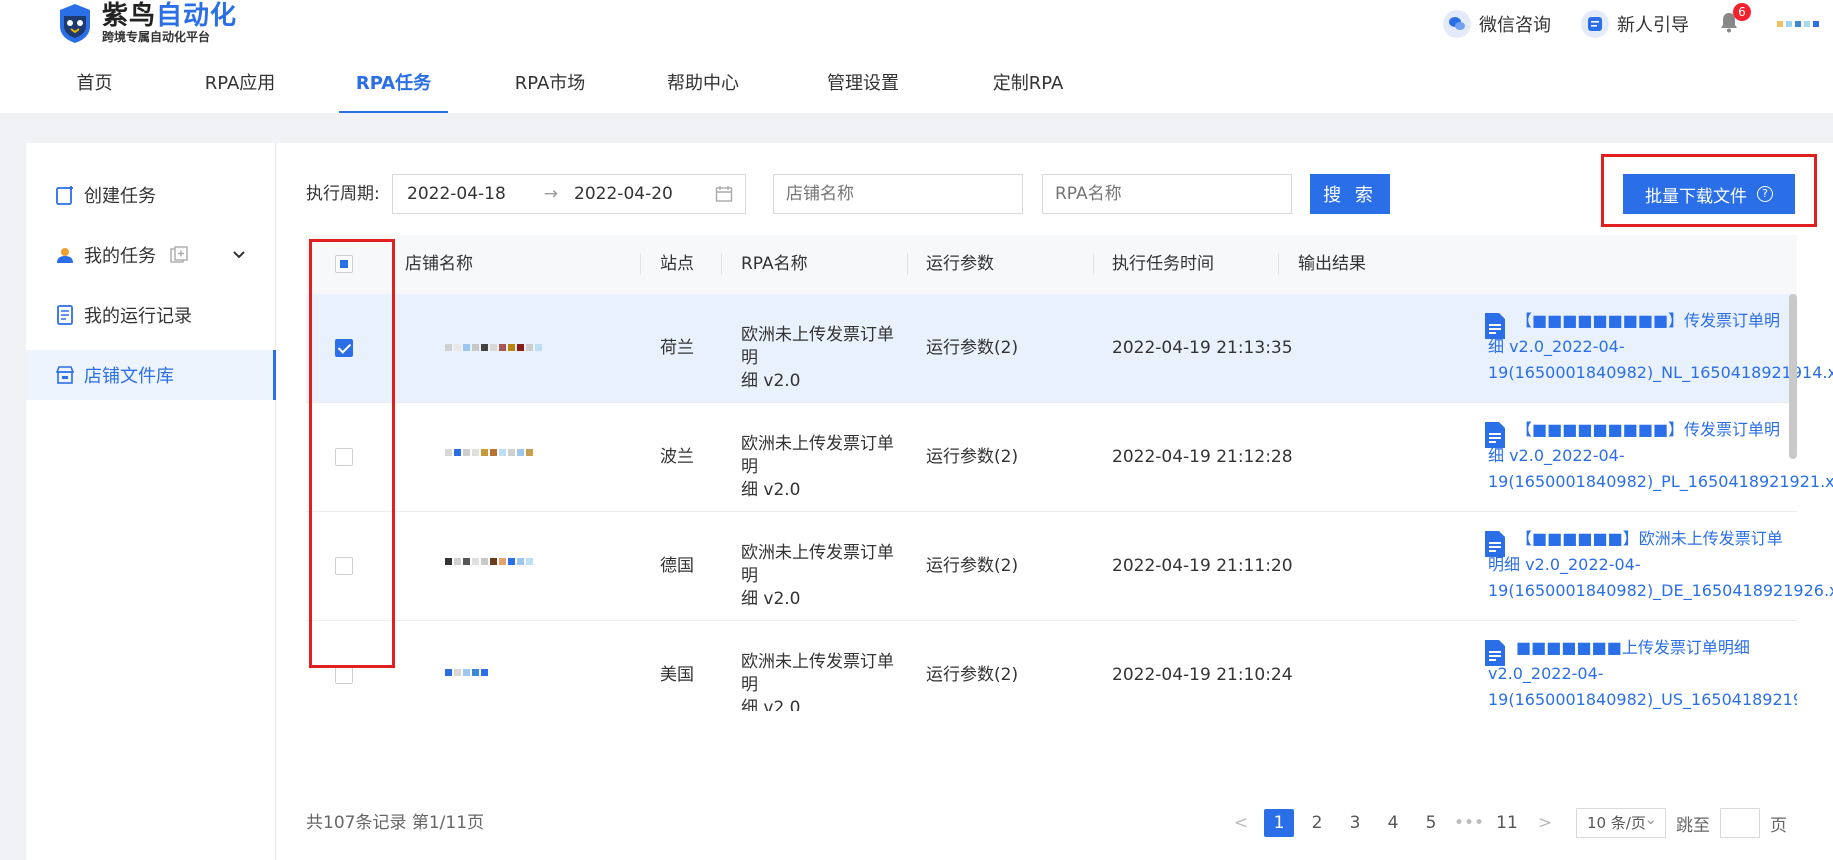  Describe the element at coordinates (170, 16) in the screenshot. I see `logo-title: 紫鸟自动化` at that location.